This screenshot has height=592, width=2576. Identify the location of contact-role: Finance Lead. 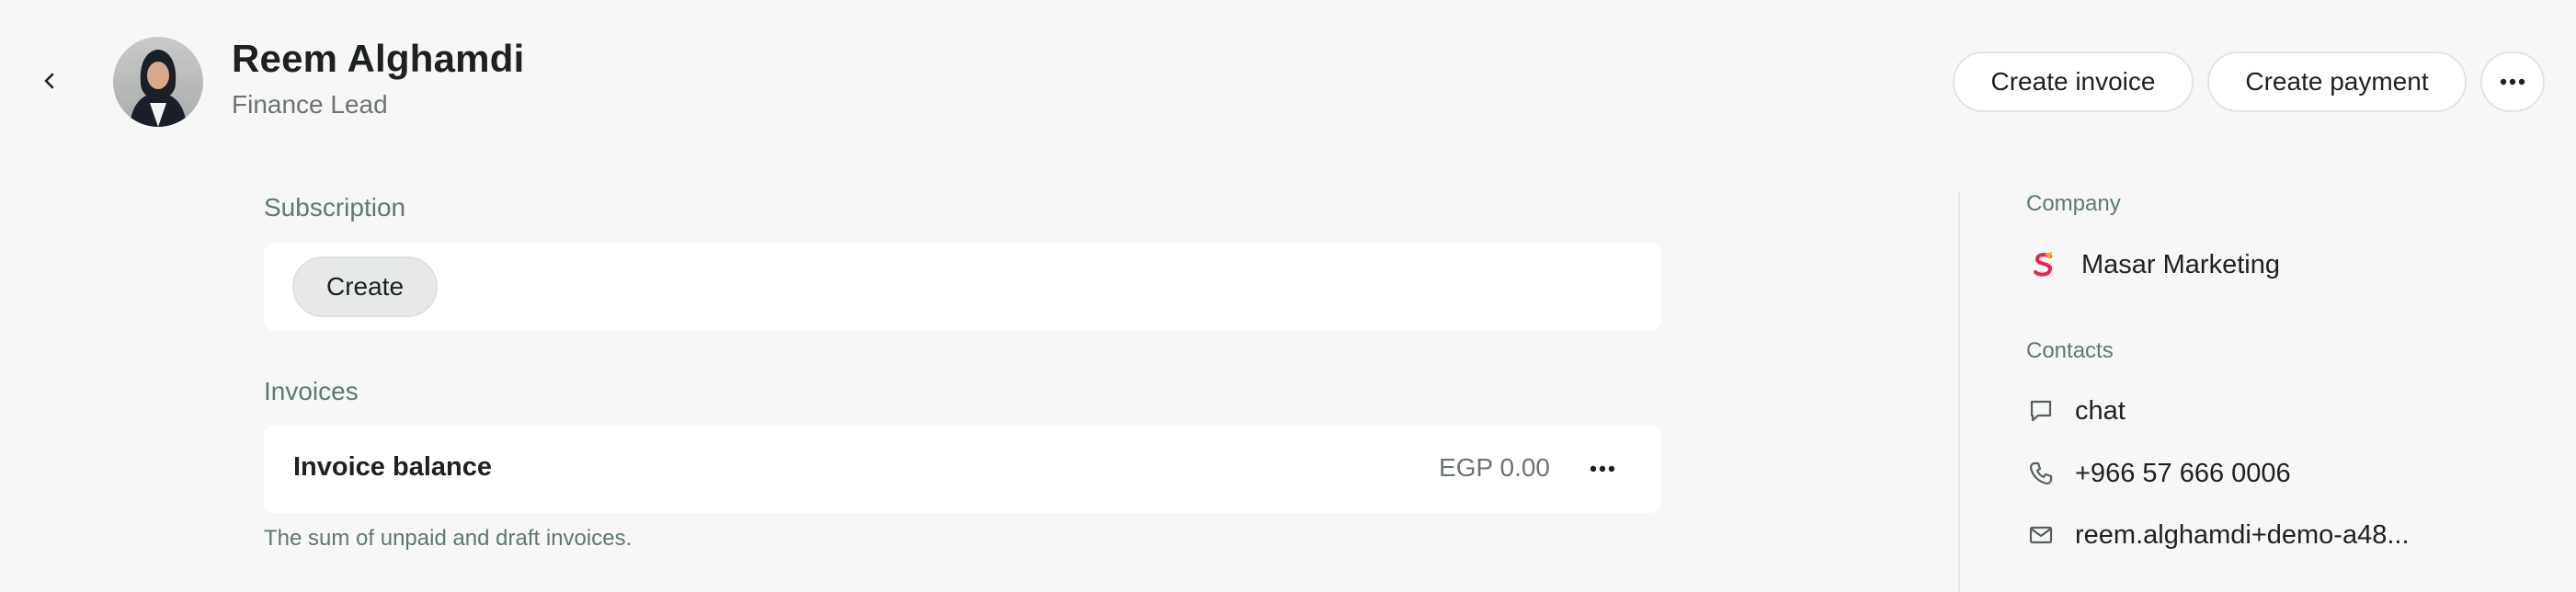
(310, 104).